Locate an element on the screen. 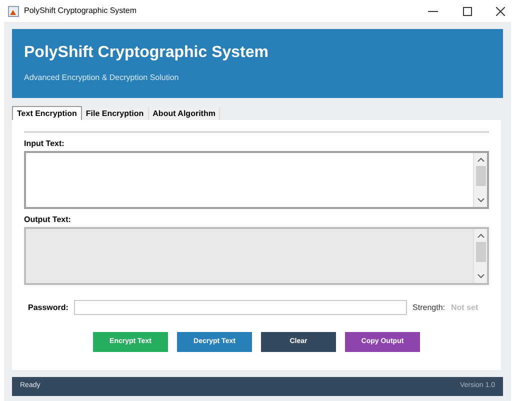 This screenshot has height=401, width=515. tab: Text Encryption is located at coordinates (47, 113).